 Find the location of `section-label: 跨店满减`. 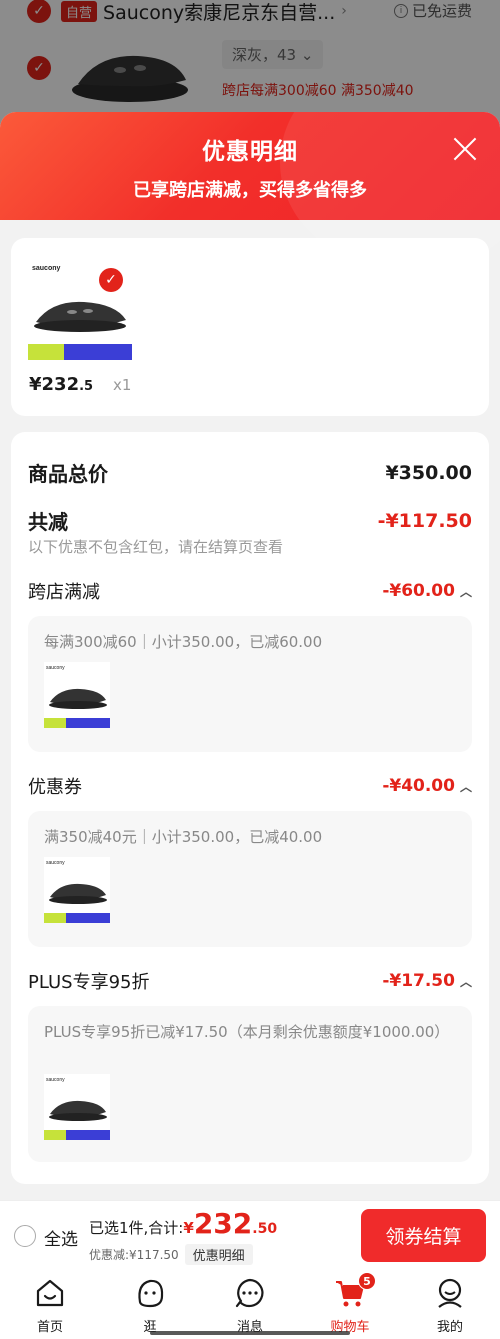

section-label: 跨店满减 is located at coordinates (64, 592).